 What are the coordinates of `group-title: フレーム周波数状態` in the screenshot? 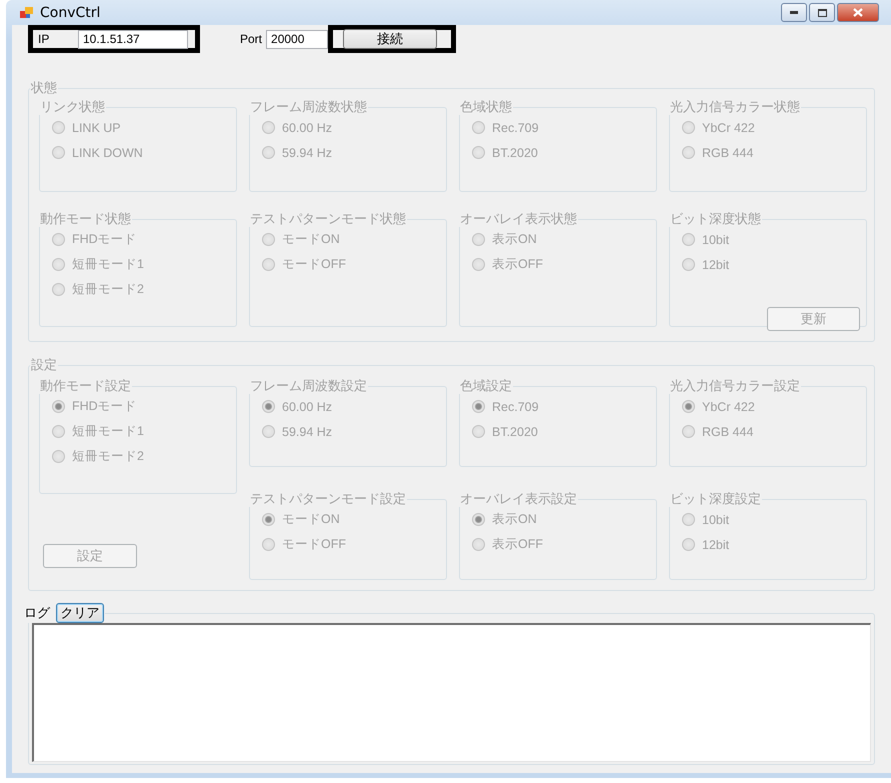 It's located at (308, 107).